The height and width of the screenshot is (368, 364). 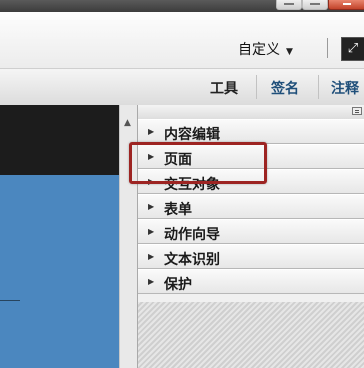 What do you see at coordinates (251, 131) in the screenshot?
I see `section-content-editing: ▶ 内容编辑` at bounding box center [251, 131].